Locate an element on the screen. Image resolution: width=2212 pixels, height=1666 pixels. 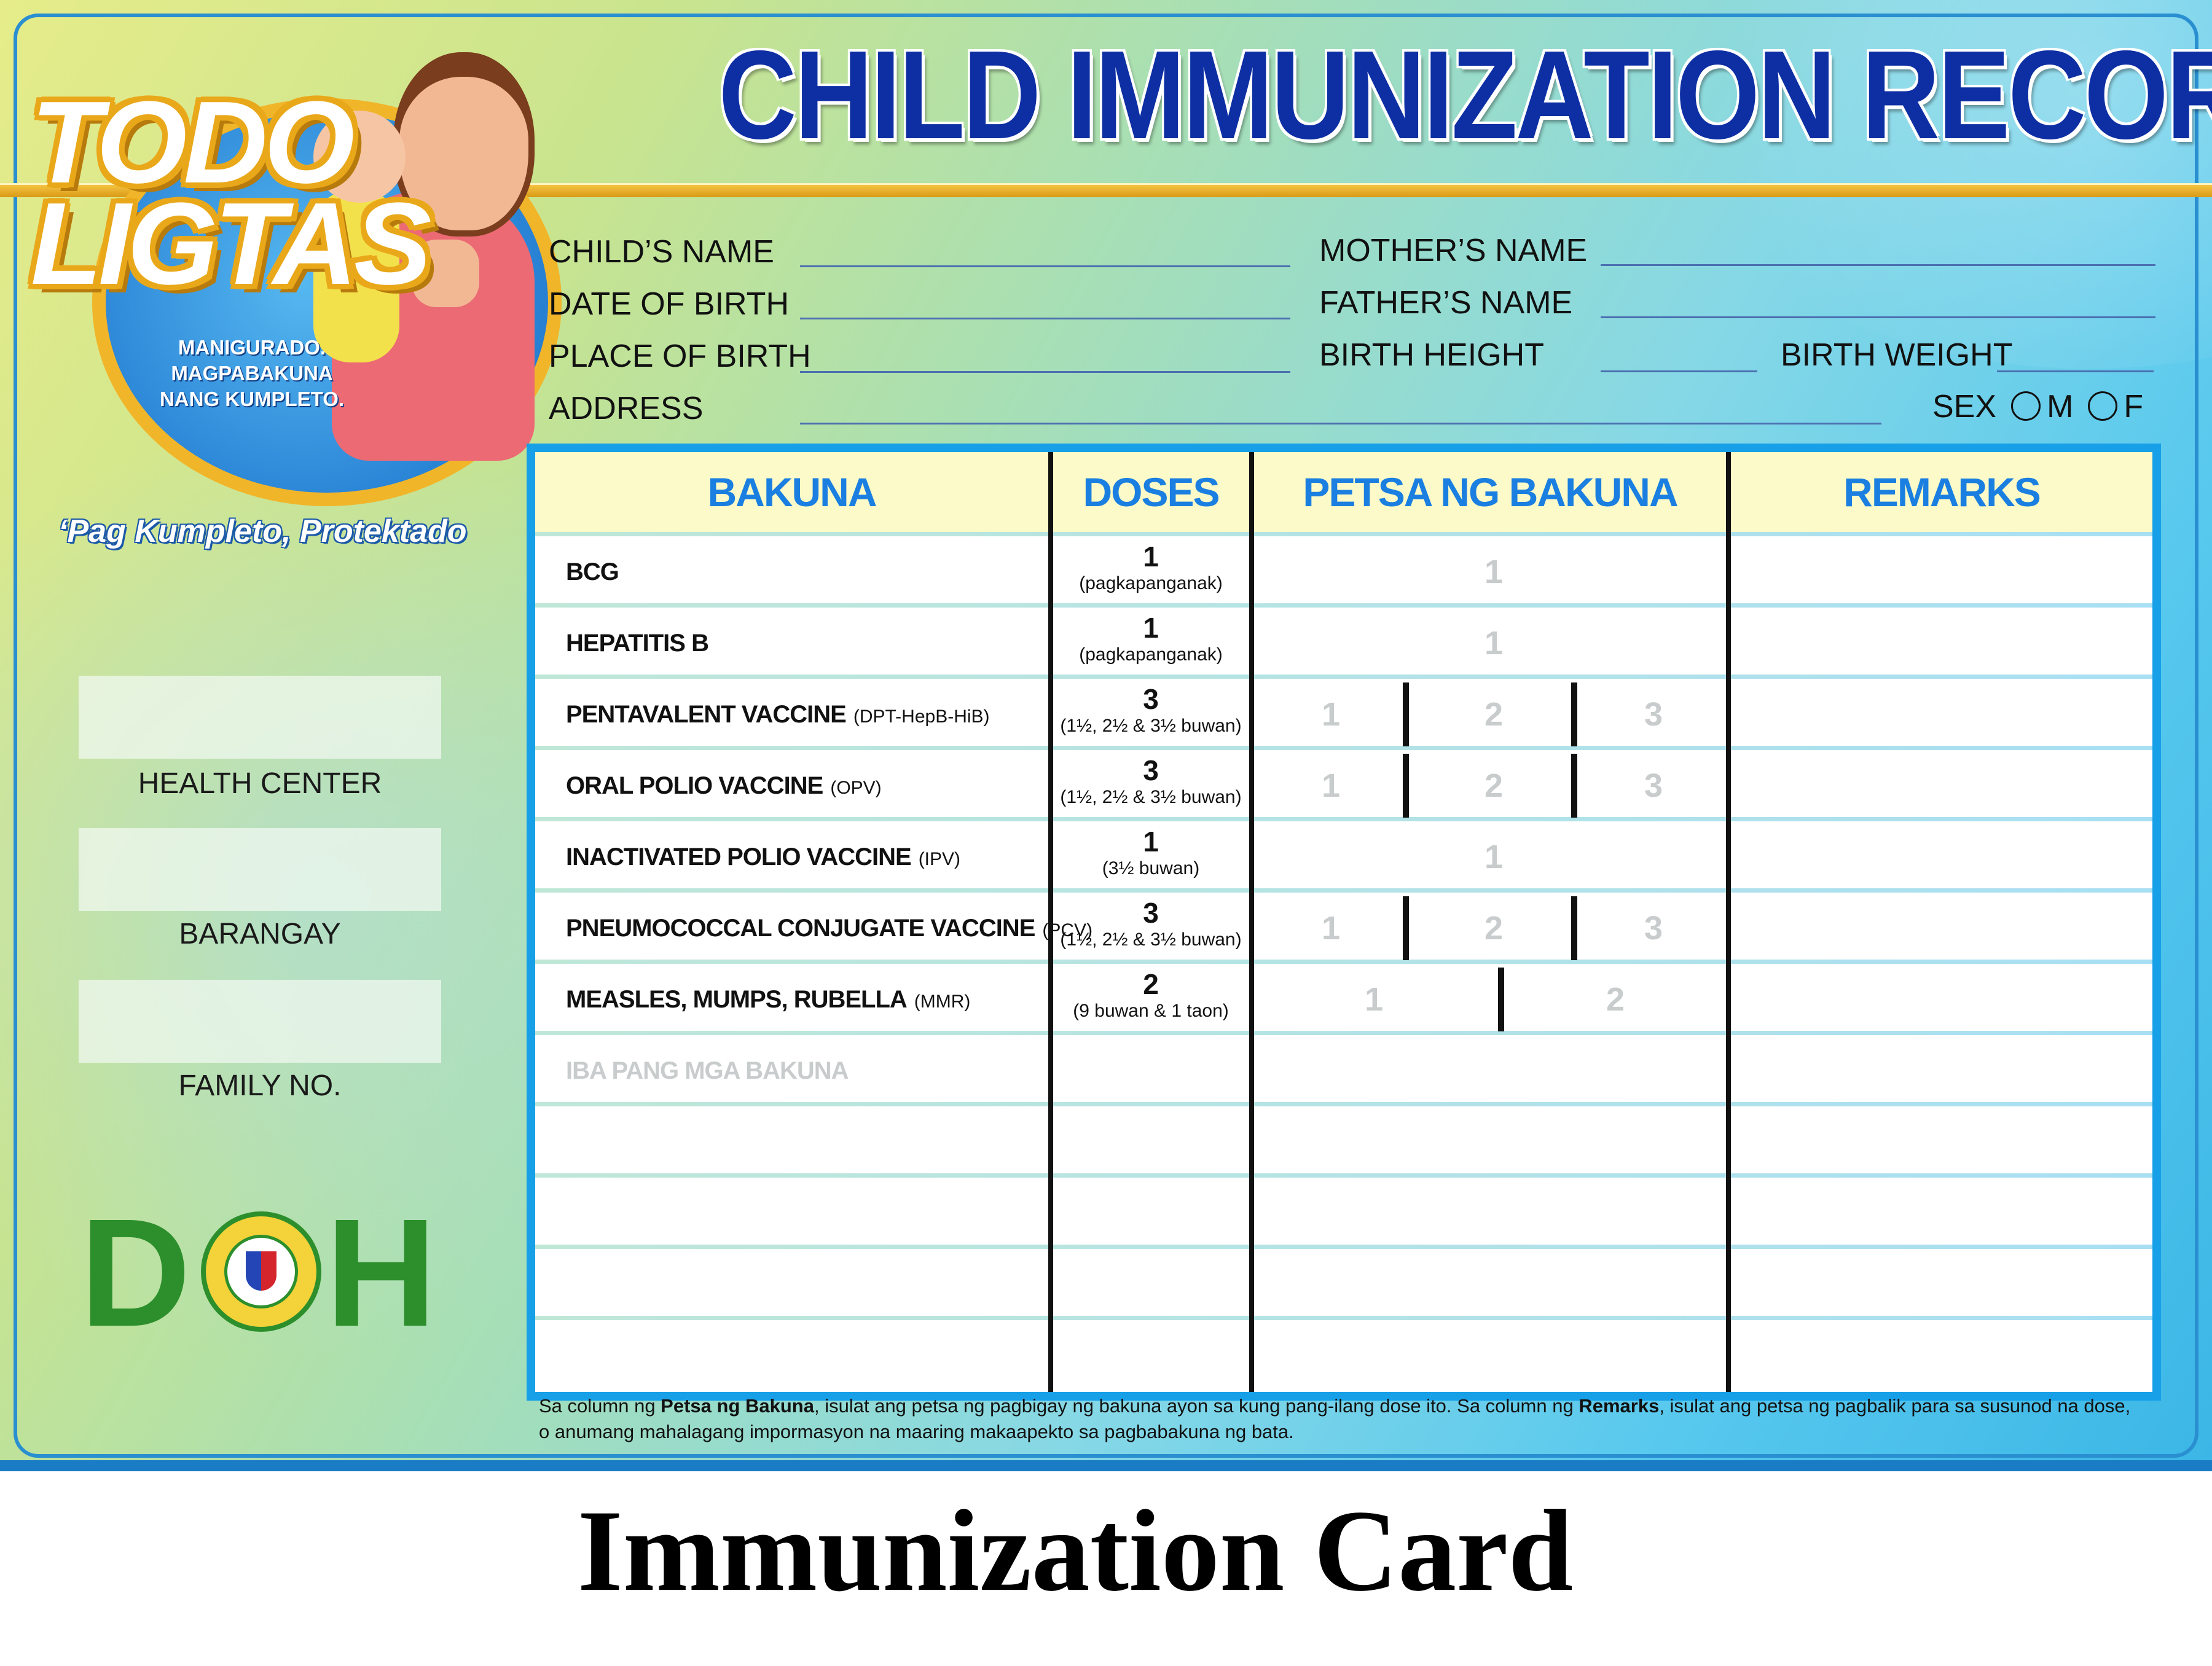
sex-label: SEX is located at coordinates (1964, 406).